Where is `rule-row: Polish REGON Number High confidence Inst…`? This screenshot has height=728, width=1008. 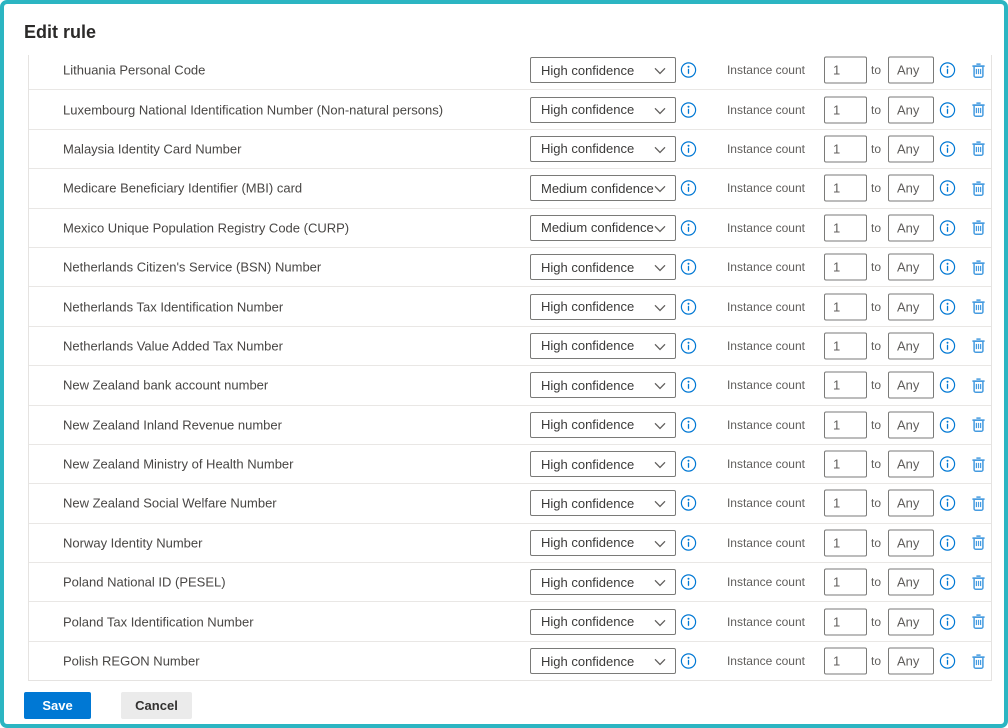 rule-row: Polish REGON Number High confidence Inst… is located at coordinates (510, 661).